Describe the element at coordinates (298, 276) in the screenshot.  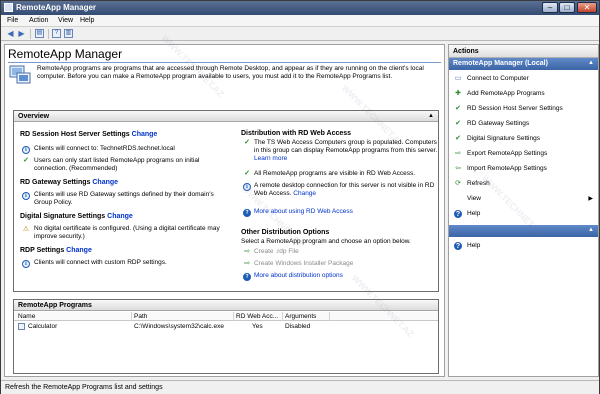
I see `more-distribution-link: More about distribution options` at that location.